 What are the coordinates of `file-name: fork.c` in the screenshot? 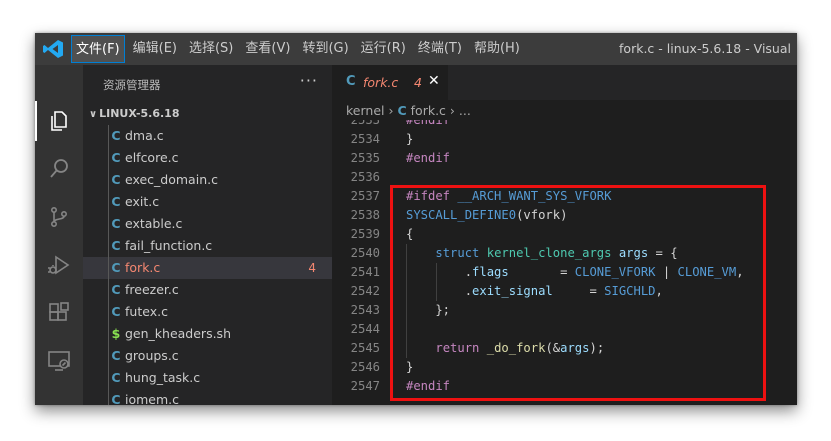 It's located at (143, 267).